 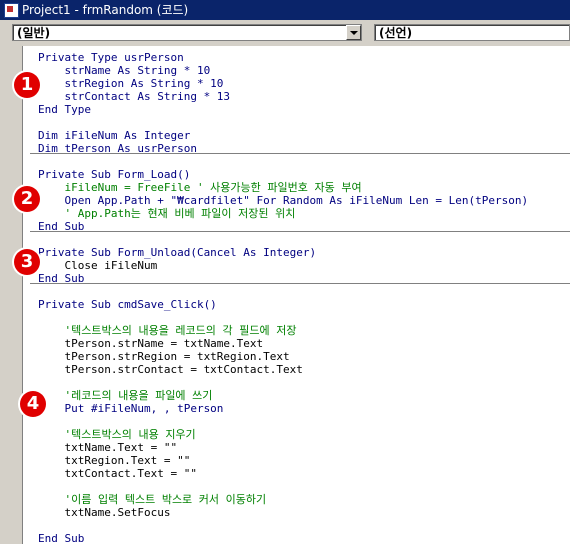 What do you see at coordinates (114, 135) in the screenshot?
I see `code-line: Dim iFileNum As Integer` at bounding box center [114, 135].